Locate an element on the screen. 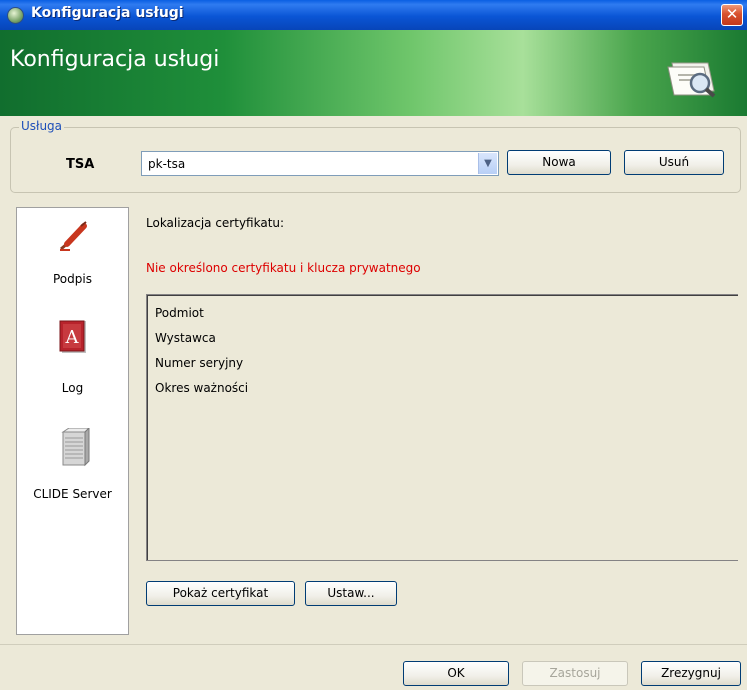  service-group-legend: Usługa is located at coordinates (42, 126).